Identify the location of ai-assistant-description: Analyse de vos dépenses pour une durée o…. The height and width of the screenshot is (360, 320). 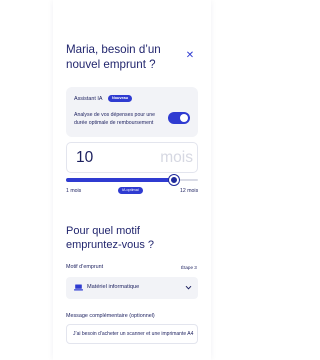
(115, 119).